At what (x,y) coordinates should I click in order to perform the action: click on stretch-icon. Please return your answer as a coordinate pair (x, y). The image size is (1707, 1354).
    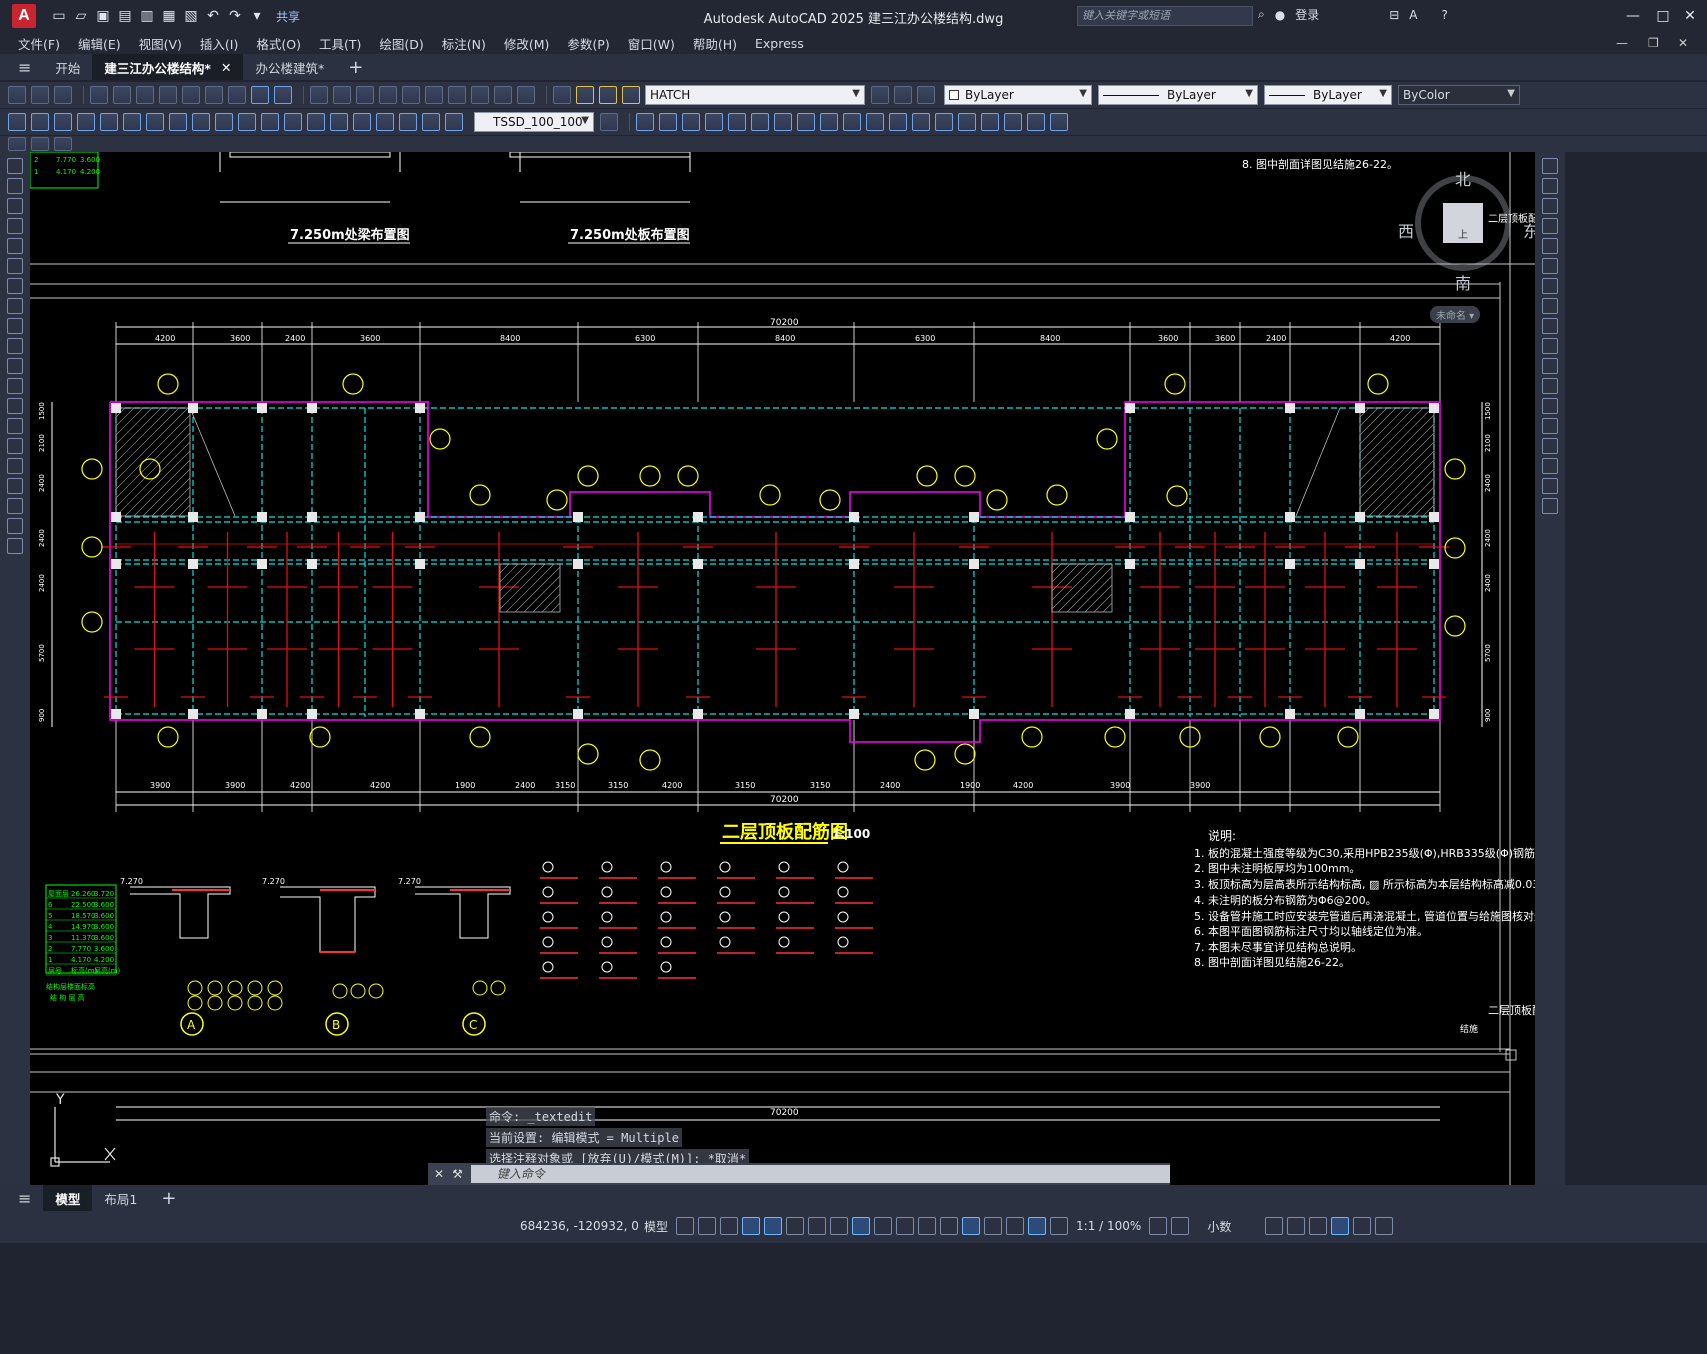
    Looking at the image, I should click on (806, 122).